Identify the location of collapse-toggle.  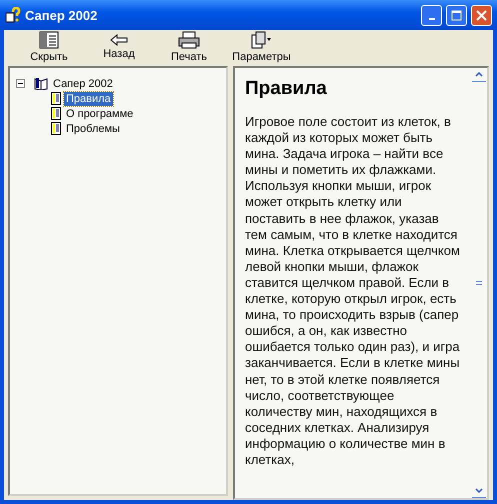
(20, 83).